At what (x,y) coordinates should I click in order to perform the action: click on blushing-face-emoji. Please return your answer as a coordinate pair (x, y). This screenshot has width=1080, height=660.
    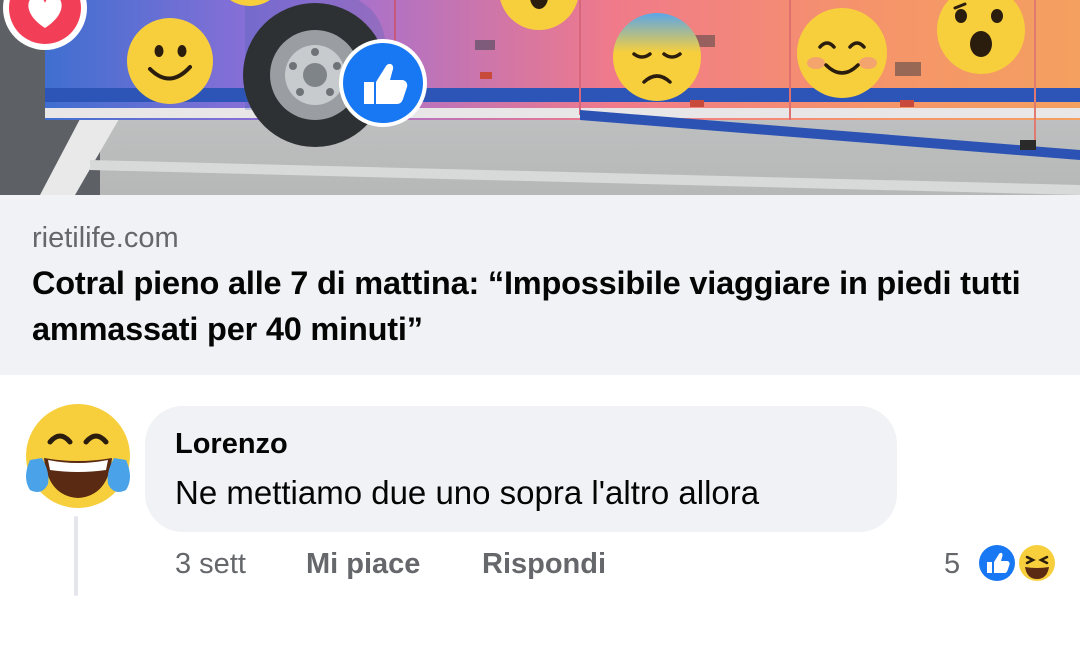
    Looking at the image, I should click on (842, 53).